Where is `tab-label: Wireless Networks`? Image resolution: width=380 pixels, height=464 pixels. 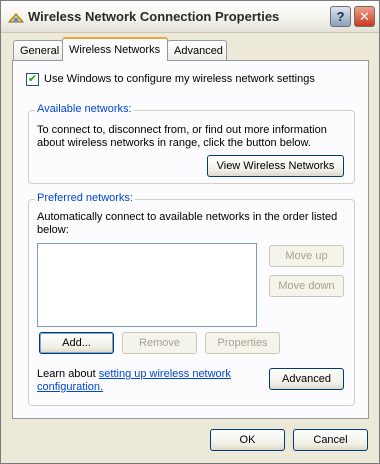
tab-label: Wireless Networks is located at coordinates (115, 50).